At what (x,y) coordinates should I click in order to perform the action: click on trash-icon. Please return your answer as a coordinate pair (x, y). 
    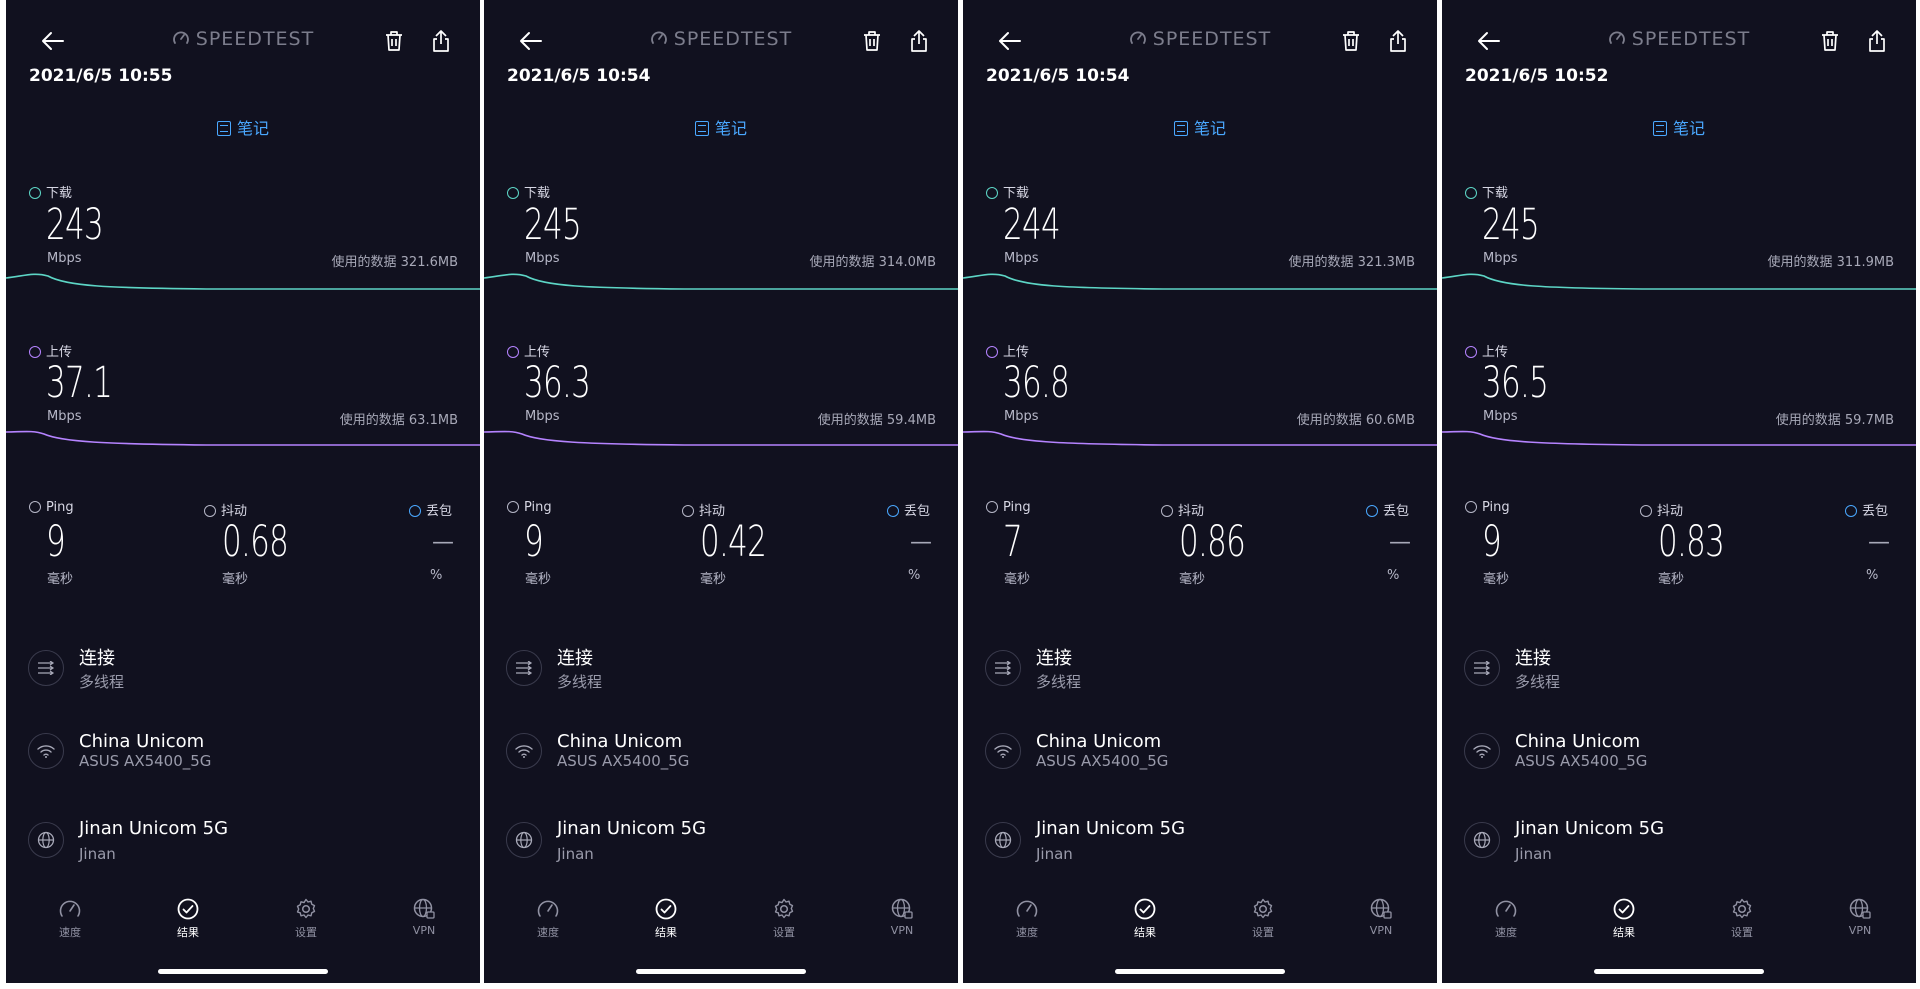
    Looking at the image, I should click on (1351, 41).